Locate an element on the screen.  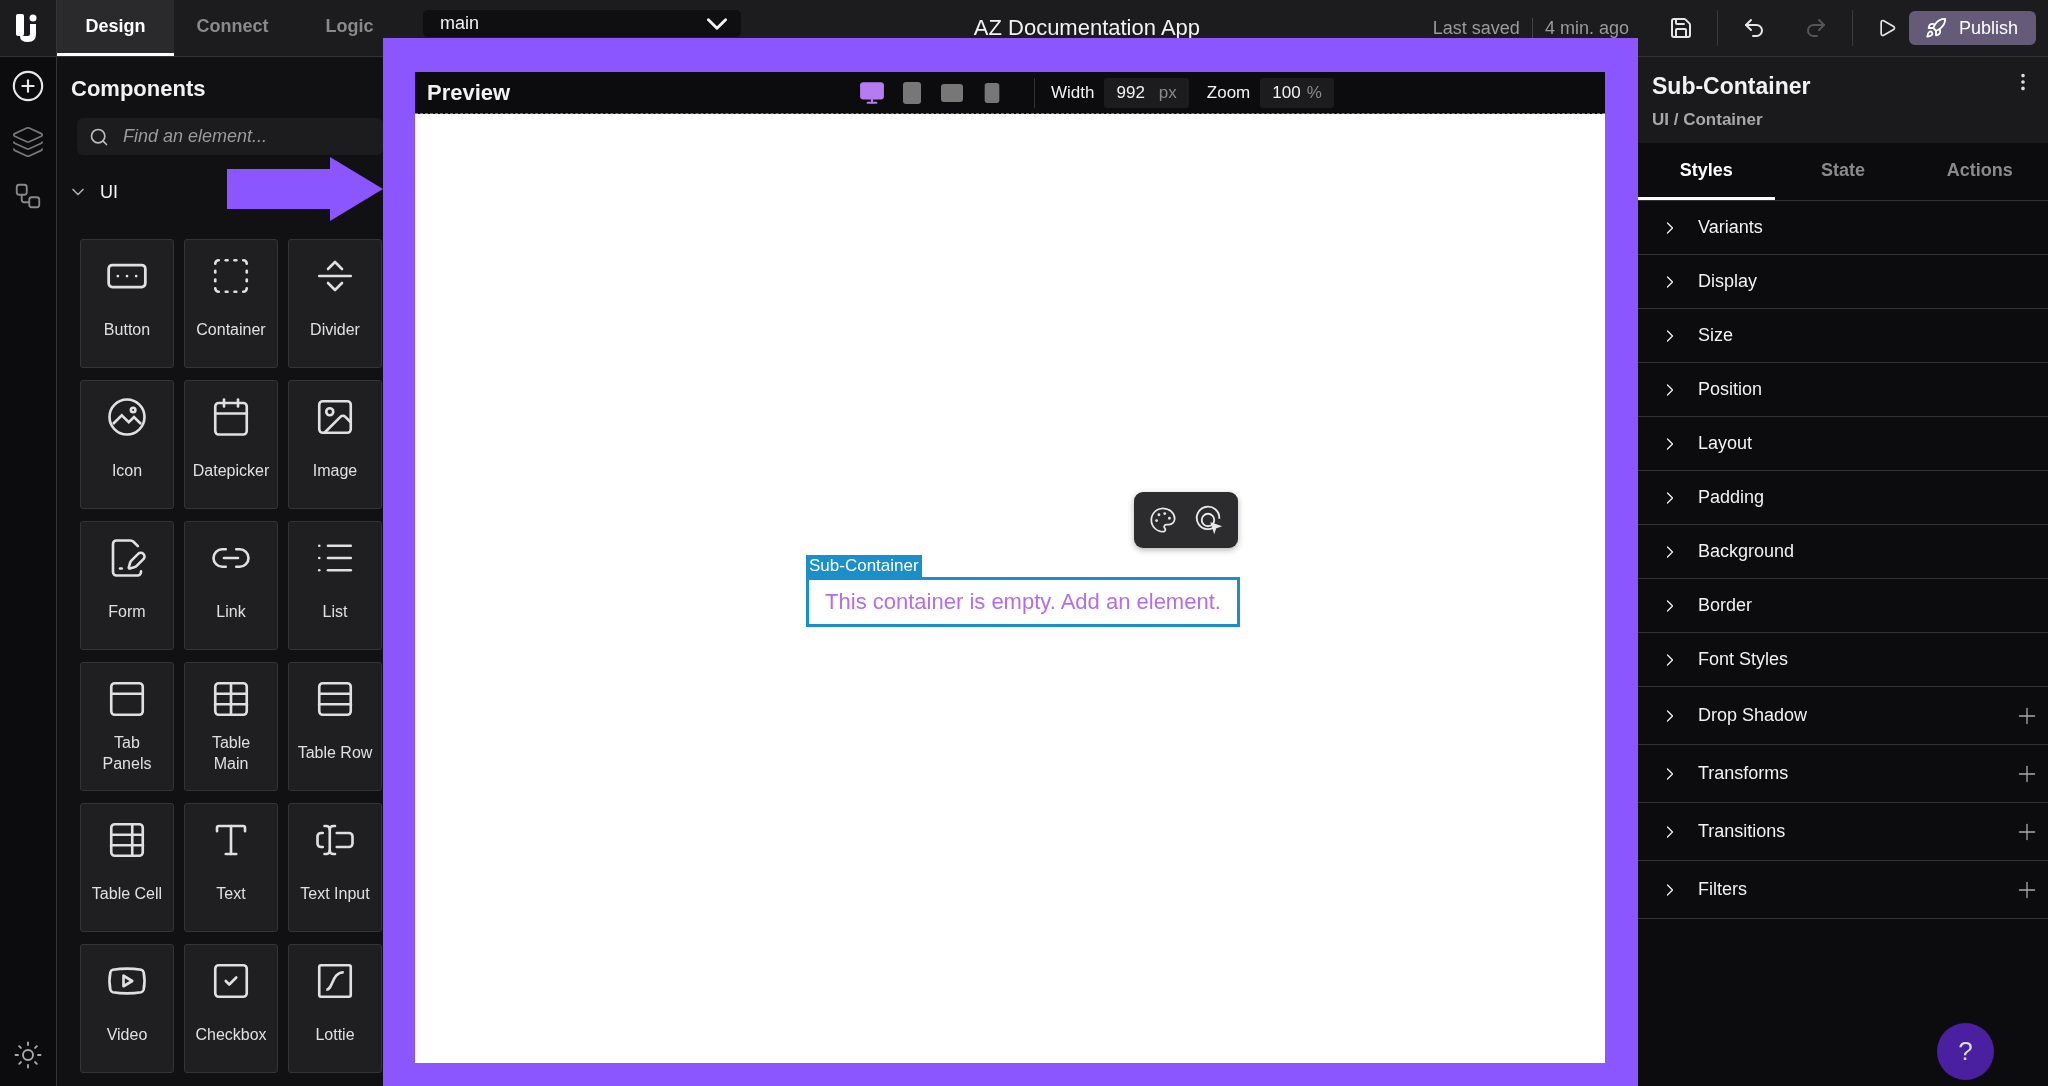
component-tile: Lottie is located at coordinates (335, 1008).